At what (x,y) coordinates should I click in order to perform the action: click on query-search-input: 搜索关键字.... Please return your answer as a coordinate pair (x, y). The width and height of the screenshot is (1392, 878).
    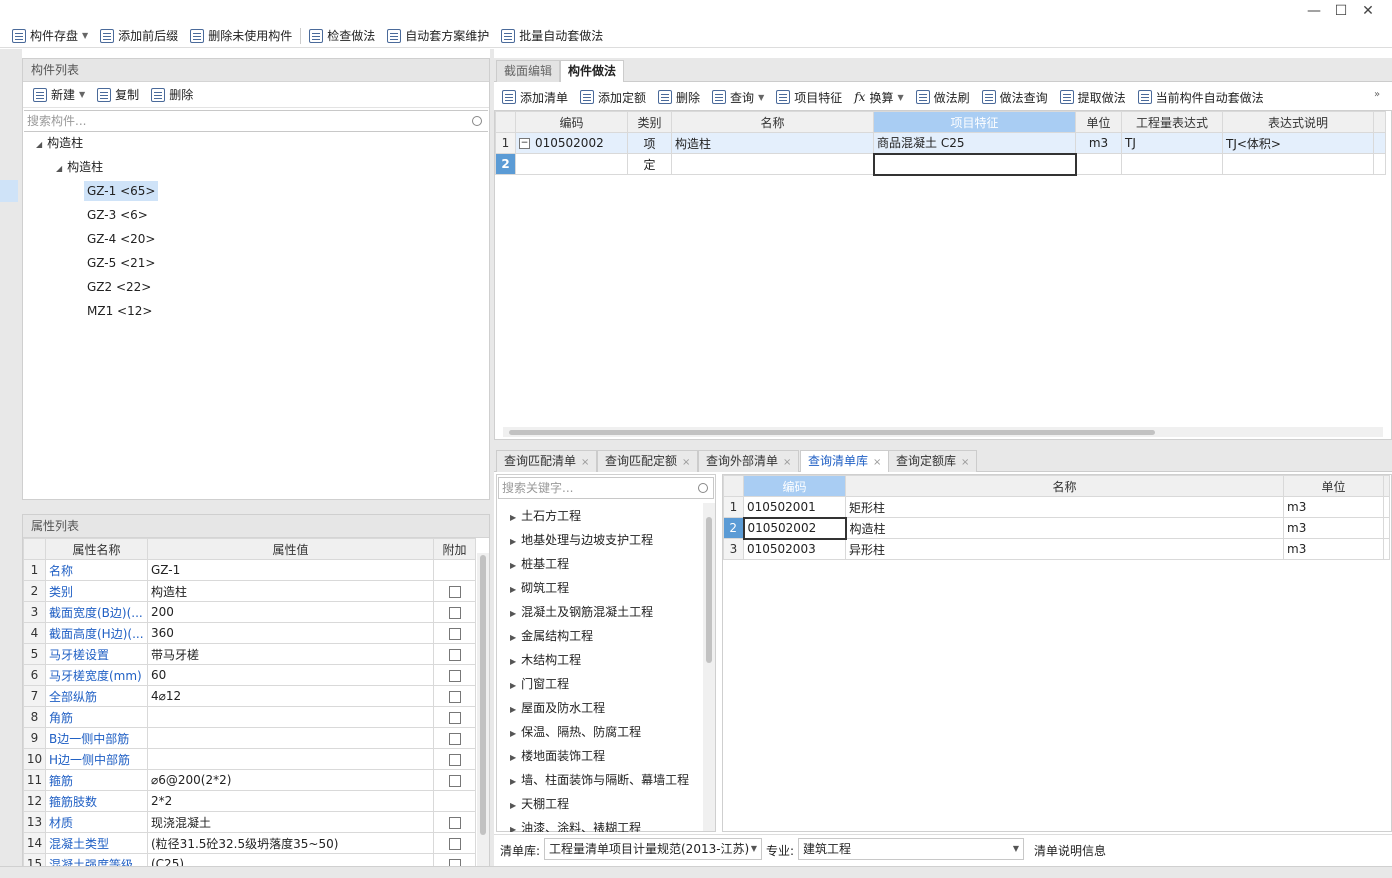
    Looking at the image, I should click on (606, 488).